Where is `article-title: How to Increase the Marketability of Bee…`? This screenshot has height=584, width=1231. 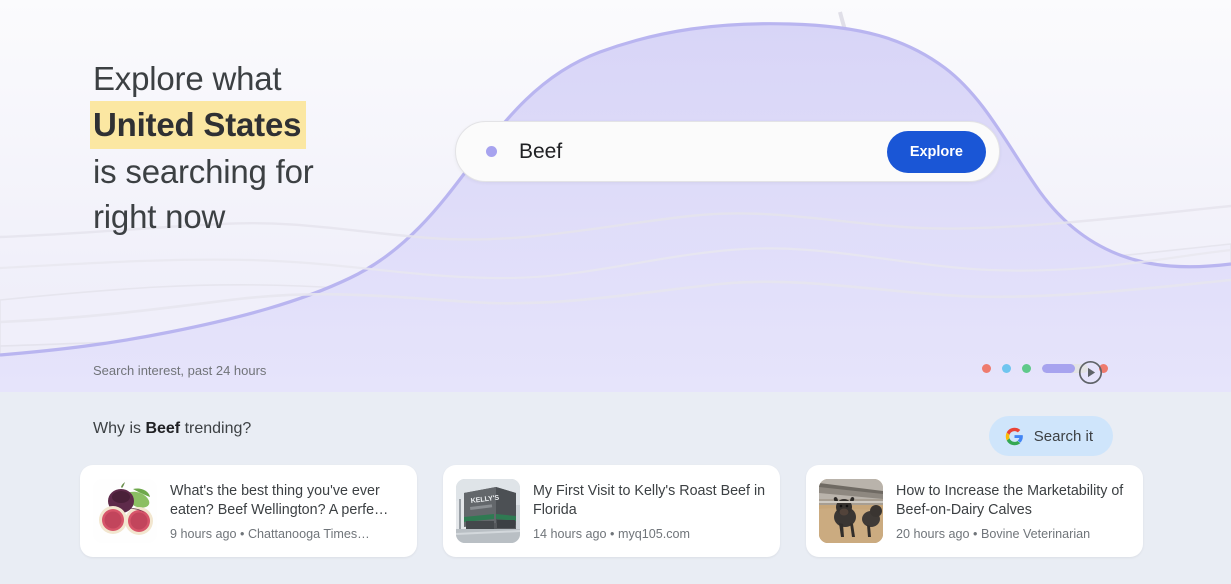 article-title: How to Increase the Marketability of Bee… is located at coordinates (1010, 500).